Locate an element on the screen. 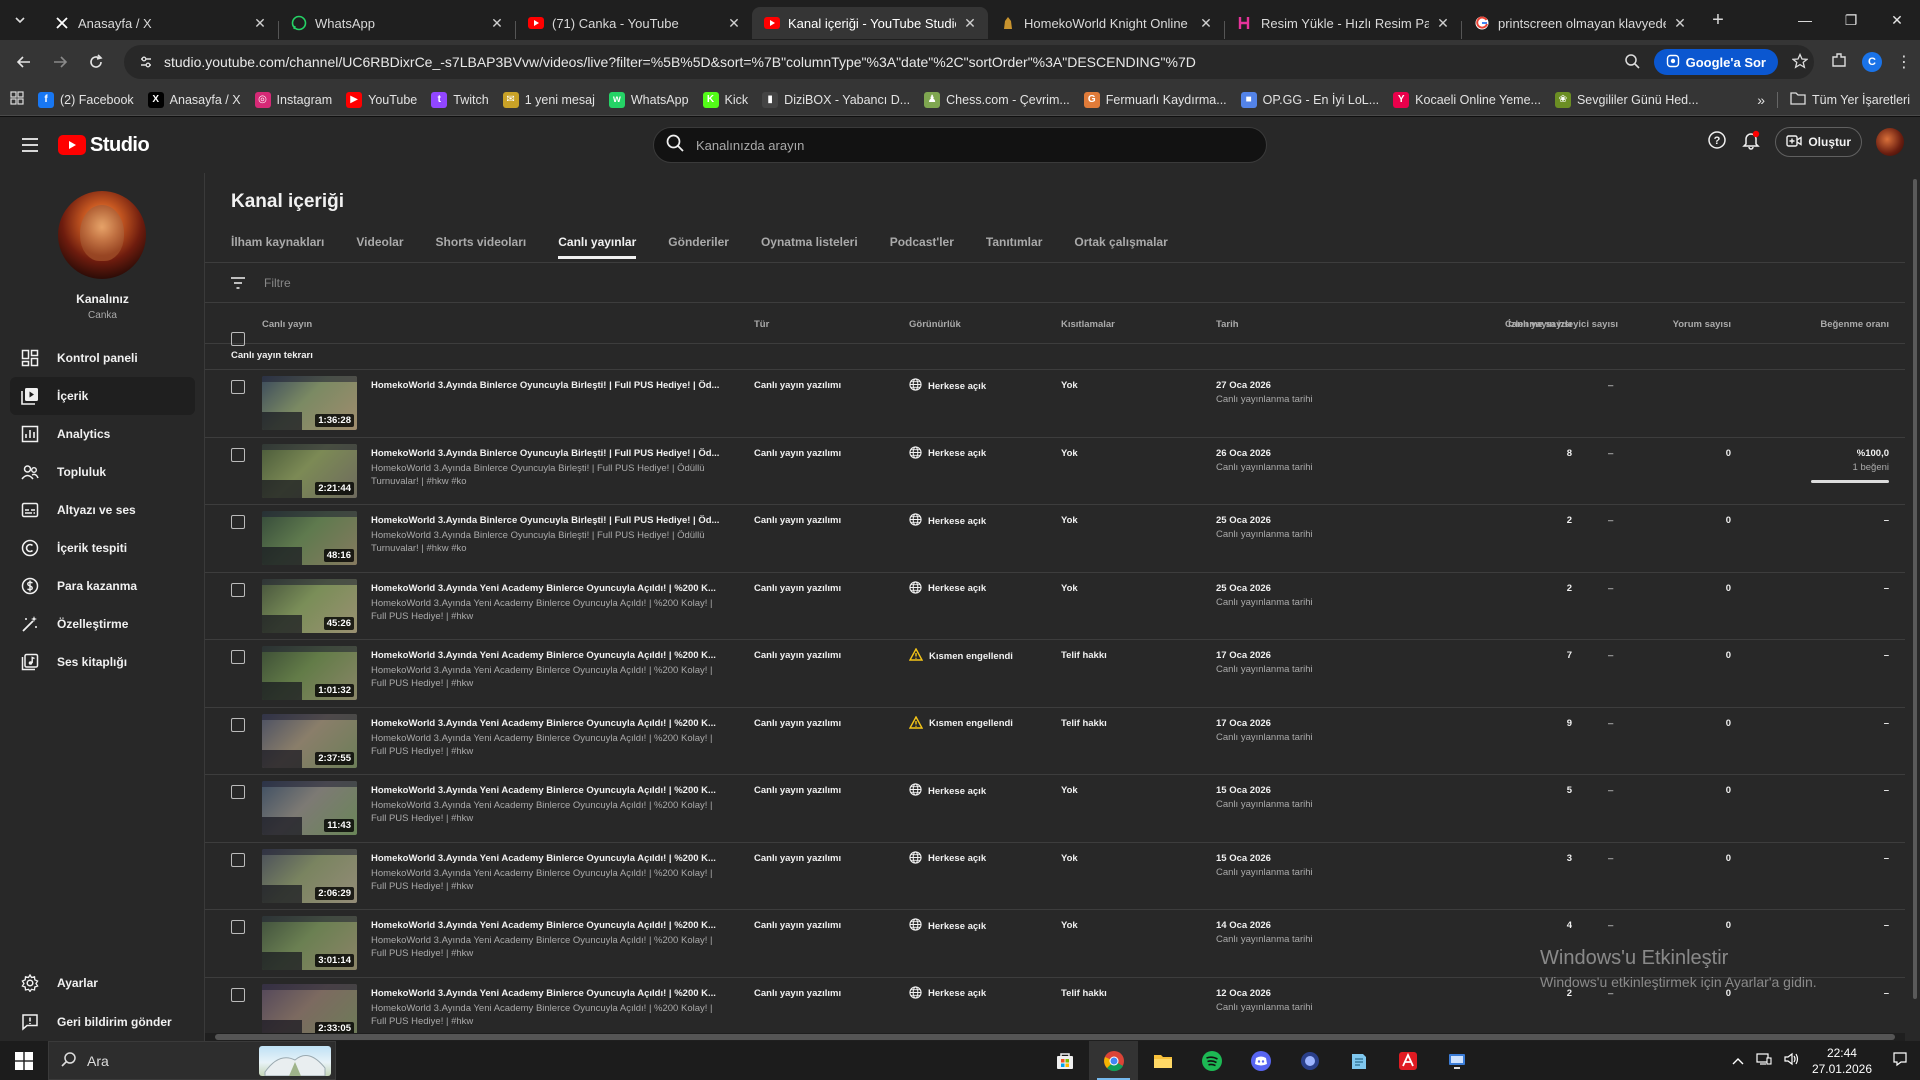 The width and height of the screenshot is (1920, 1080). browser-tab: HomekoWorld Knight Online P ✕ is located at coordinates (1106, 23).